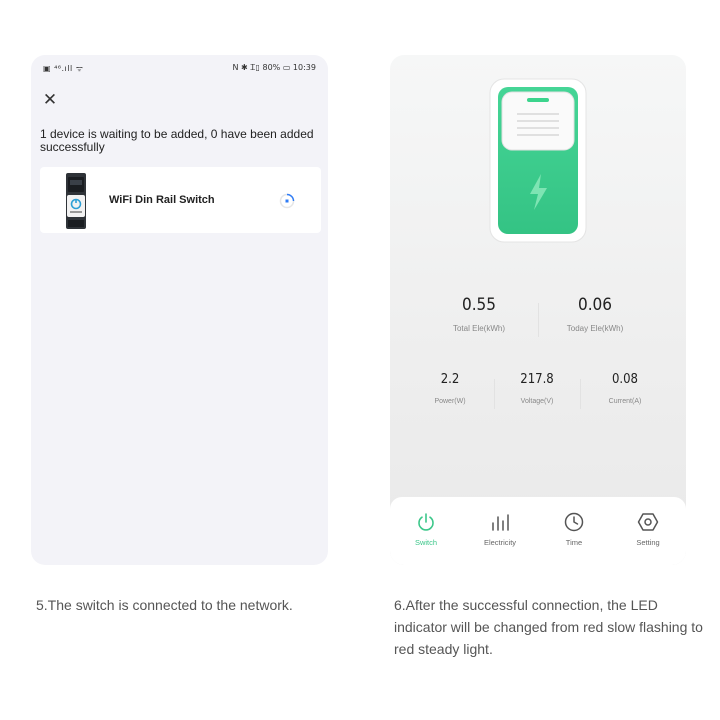 The image size is (720, 720). Describe the element at coordinates (574, 522) in the screenshot. I see `clock-icon` at that location.